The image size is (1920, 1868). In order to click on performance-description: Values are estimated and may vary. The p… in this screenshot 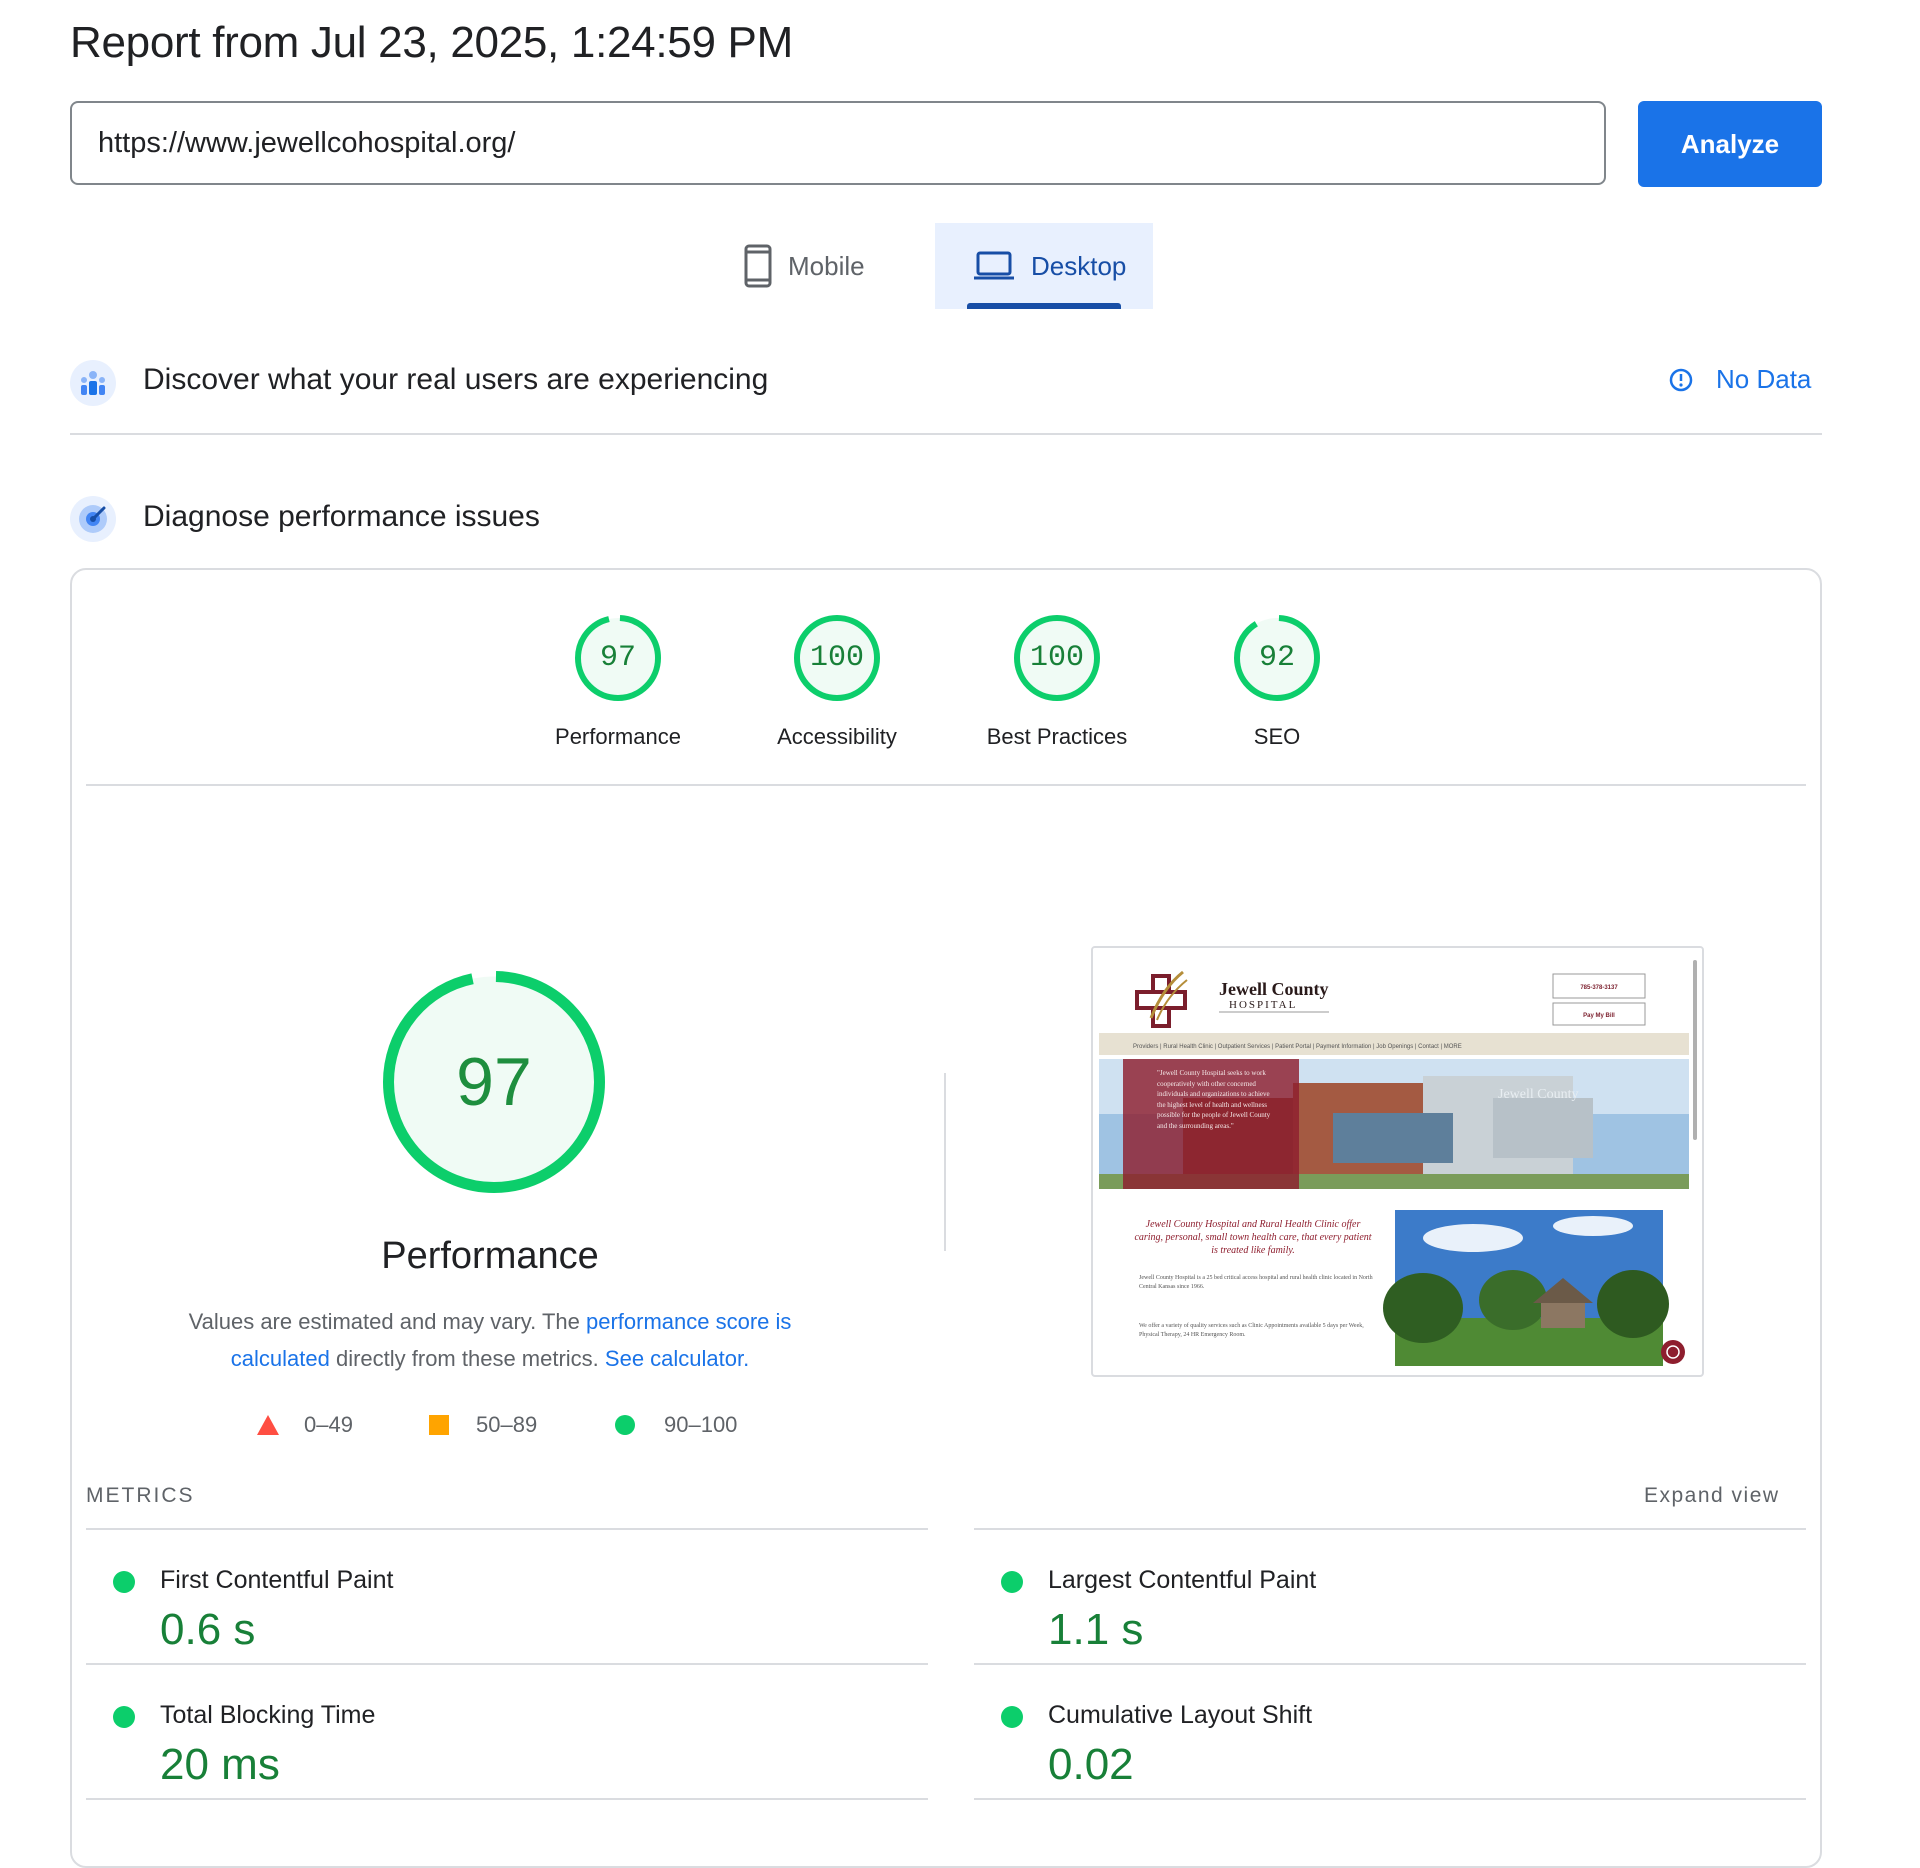, I will do `click(490, 1340)`.